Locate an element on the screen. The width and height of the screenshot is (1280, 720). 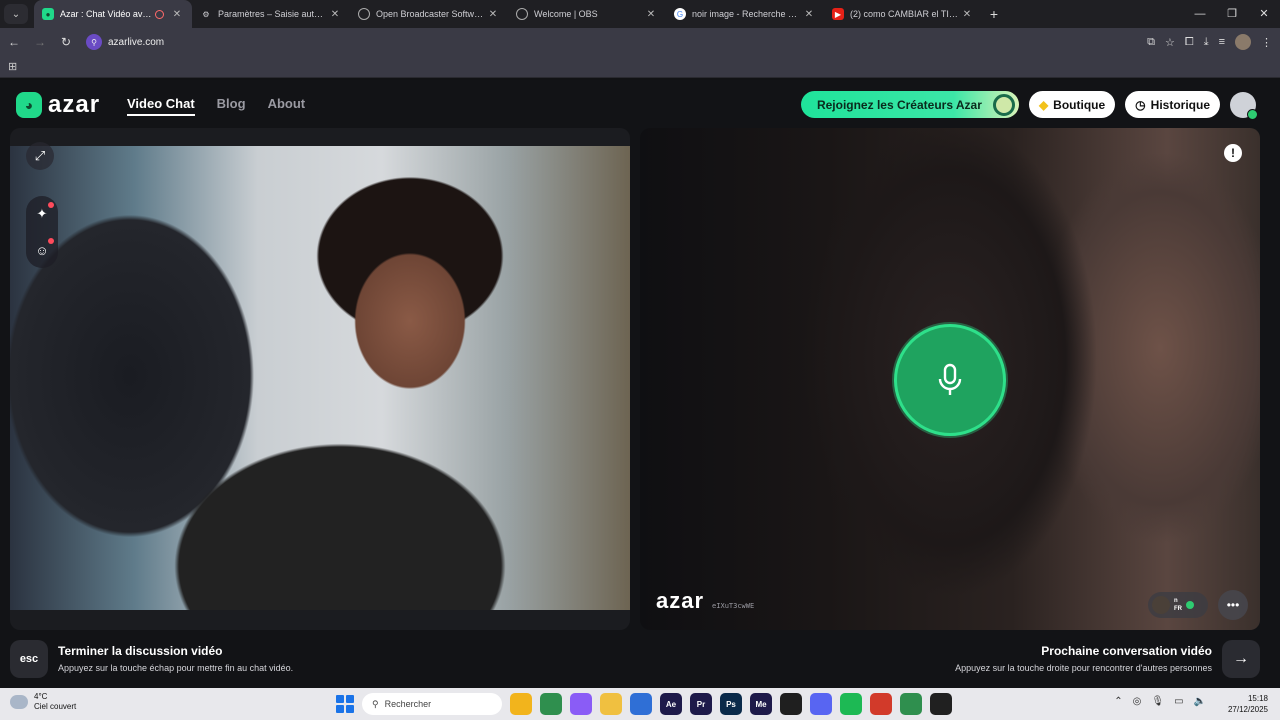
sparkle-effects-icon: ✦ is located at coordinates (42, 214).